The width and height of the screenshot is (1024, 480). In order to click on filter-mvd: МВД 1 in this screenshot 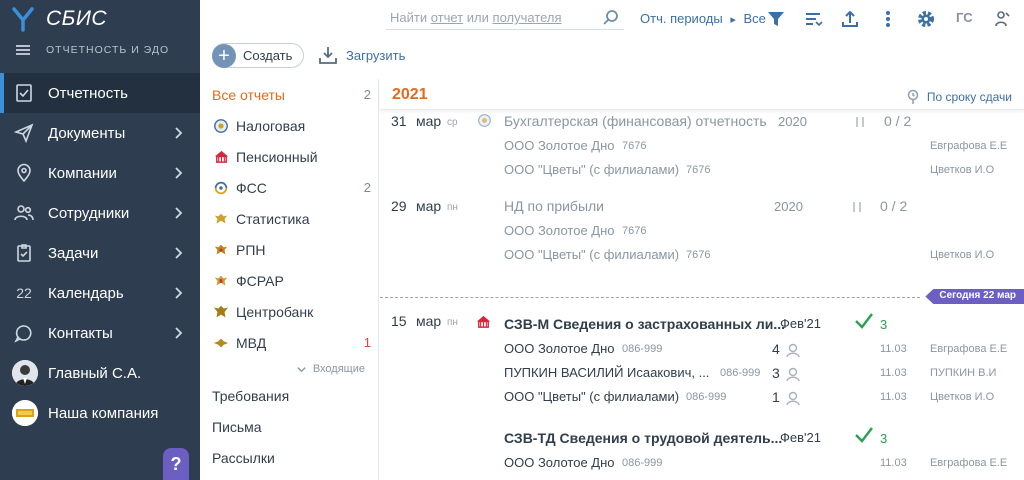, I will do `click(289, 342)`.